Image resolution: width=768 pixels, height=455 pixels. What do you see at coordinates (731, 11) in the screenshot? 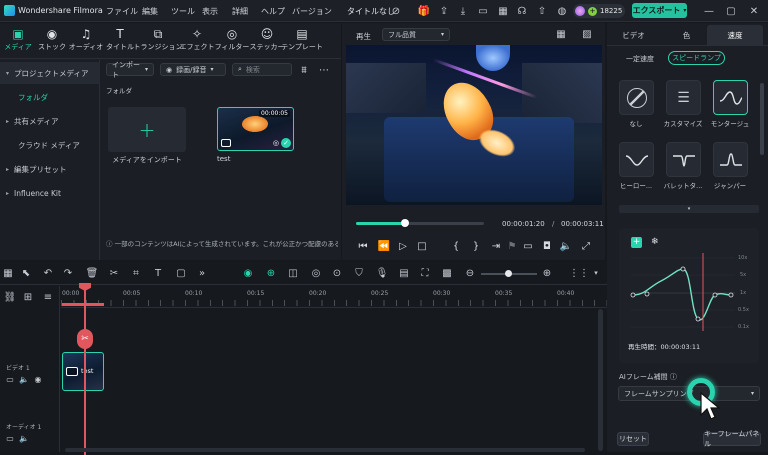
I see `maximize-icon: ▢` at bounding box center [731, 11].